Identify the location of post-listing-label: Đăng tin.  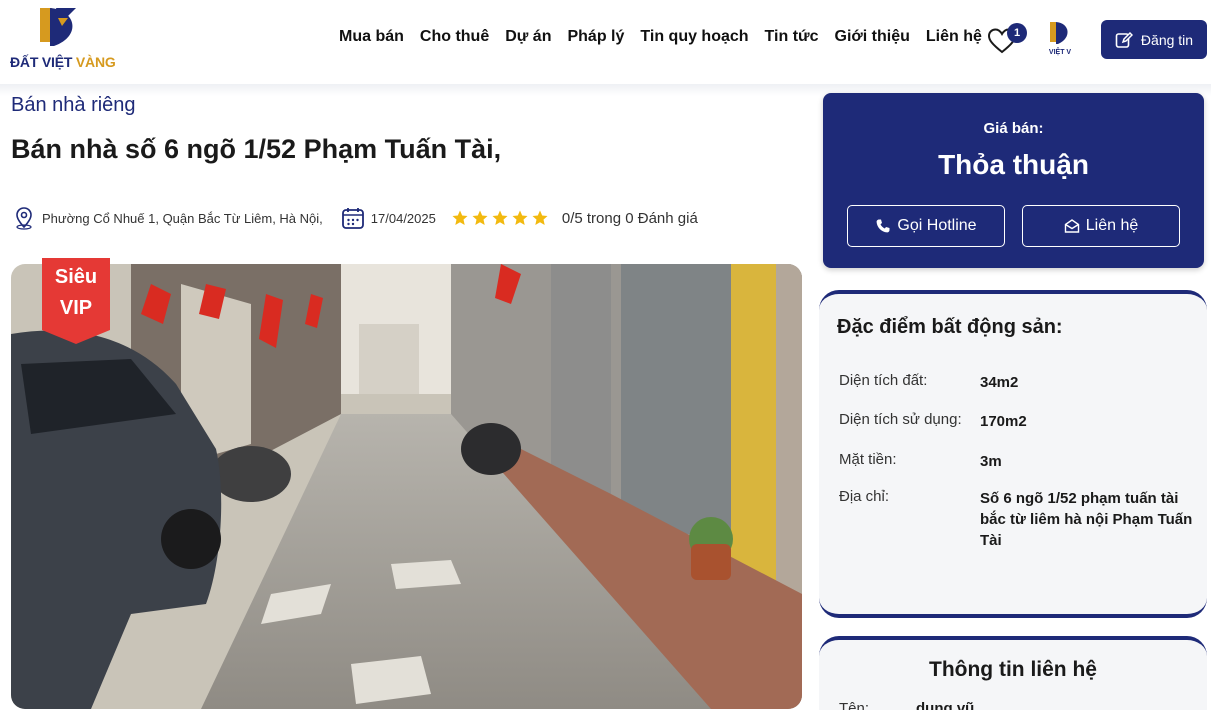
(1167, 39).